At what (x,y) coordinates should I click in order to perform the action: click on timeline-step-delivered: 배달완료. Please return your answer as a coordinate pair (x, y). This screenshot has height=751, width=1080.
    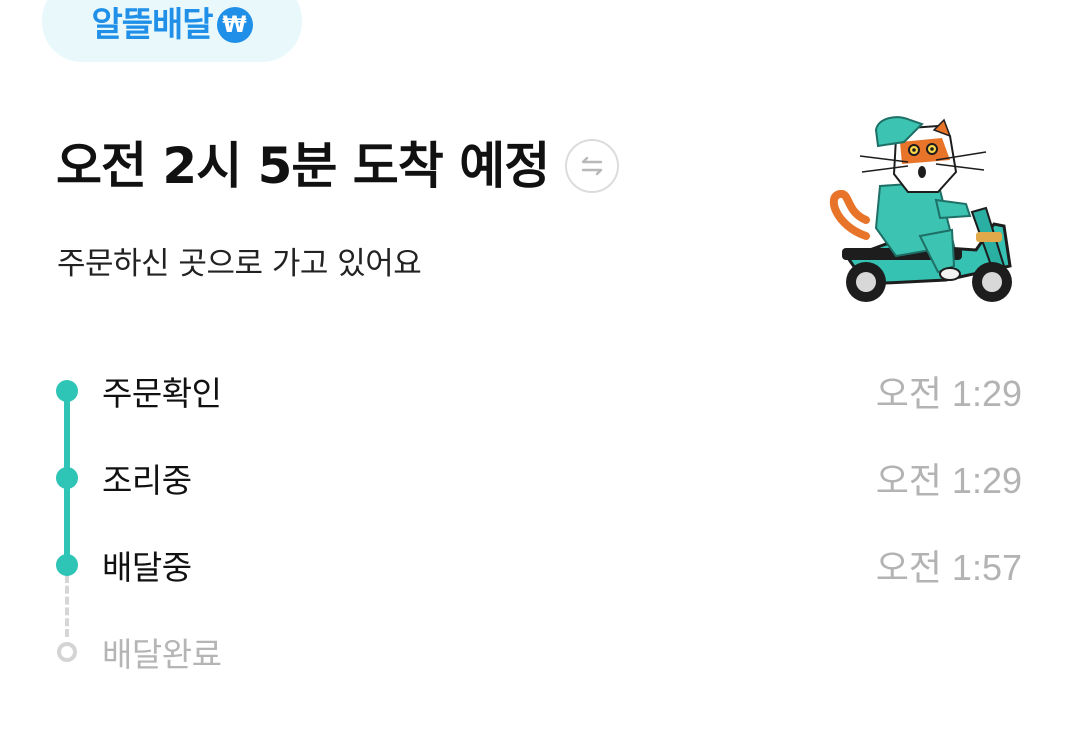
    Looking at the image, I should click on (540, 652).